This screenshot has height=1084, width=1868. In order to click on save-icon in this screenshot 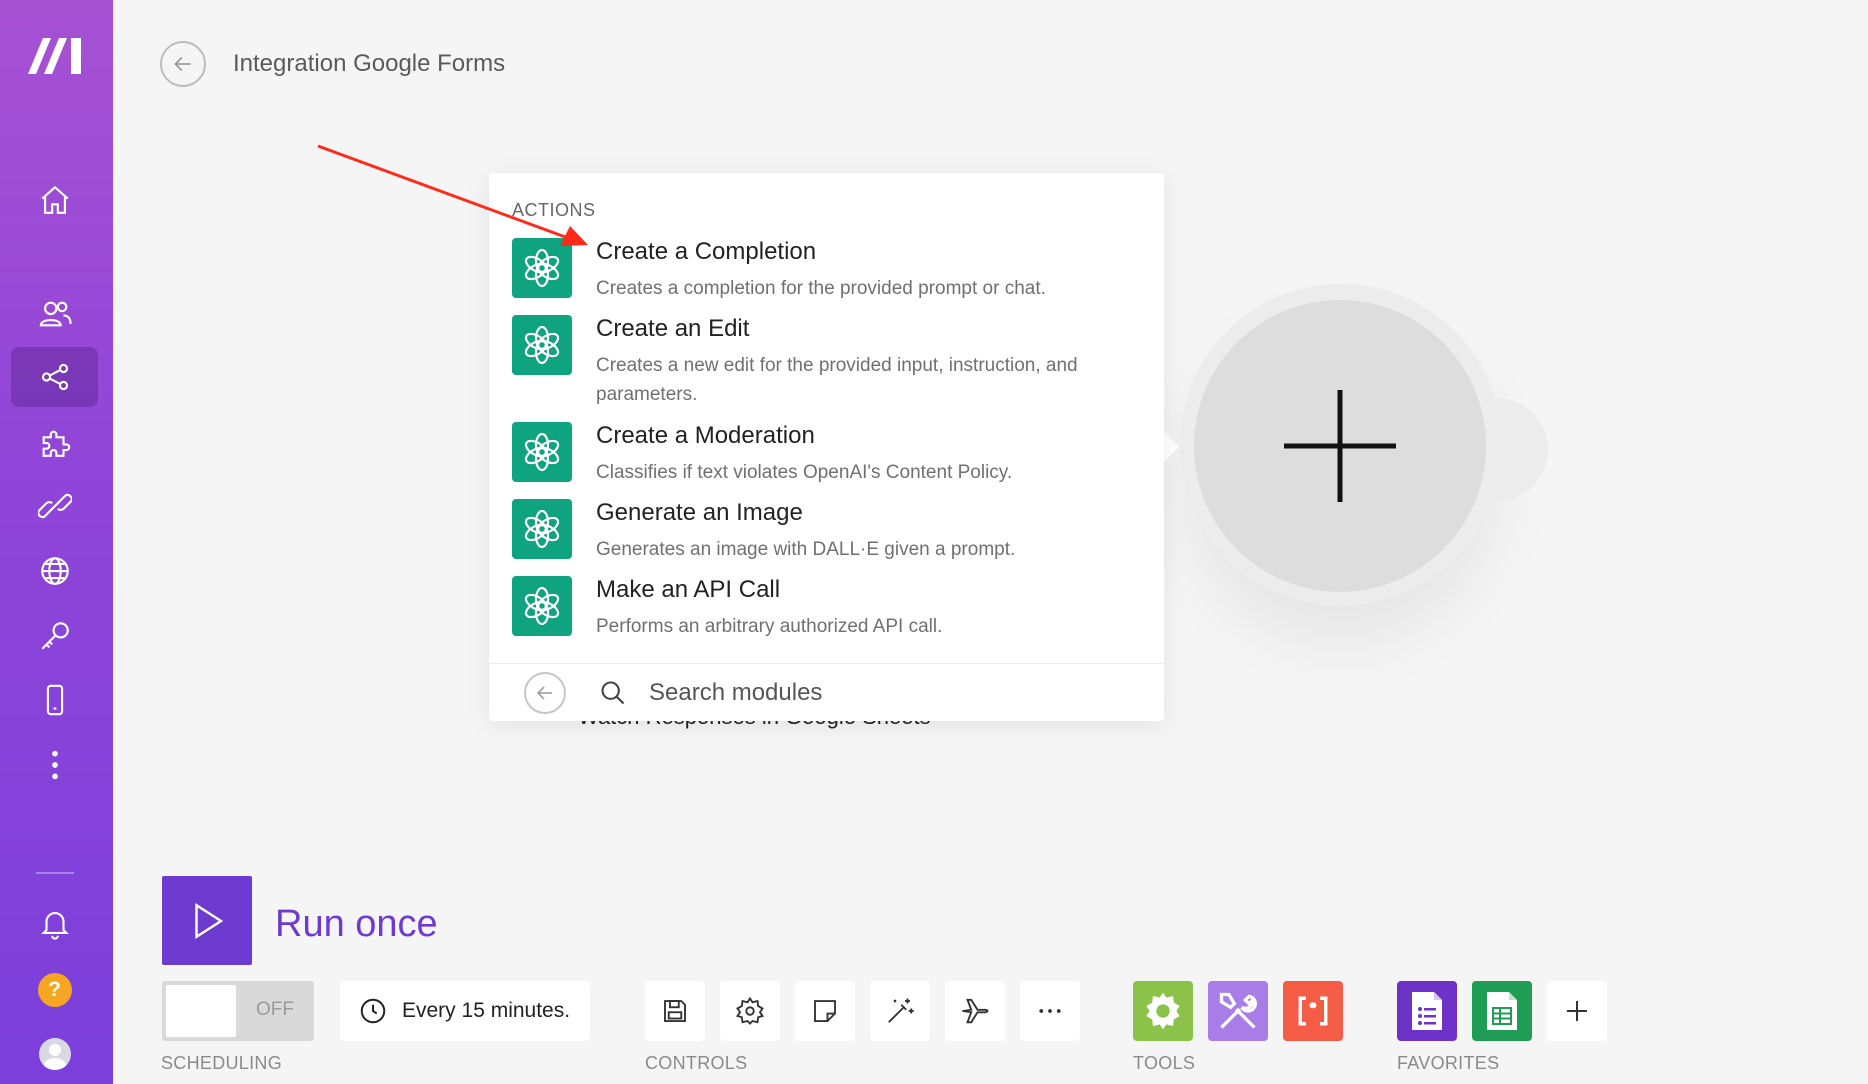, I will do `click(675, 1011)`.